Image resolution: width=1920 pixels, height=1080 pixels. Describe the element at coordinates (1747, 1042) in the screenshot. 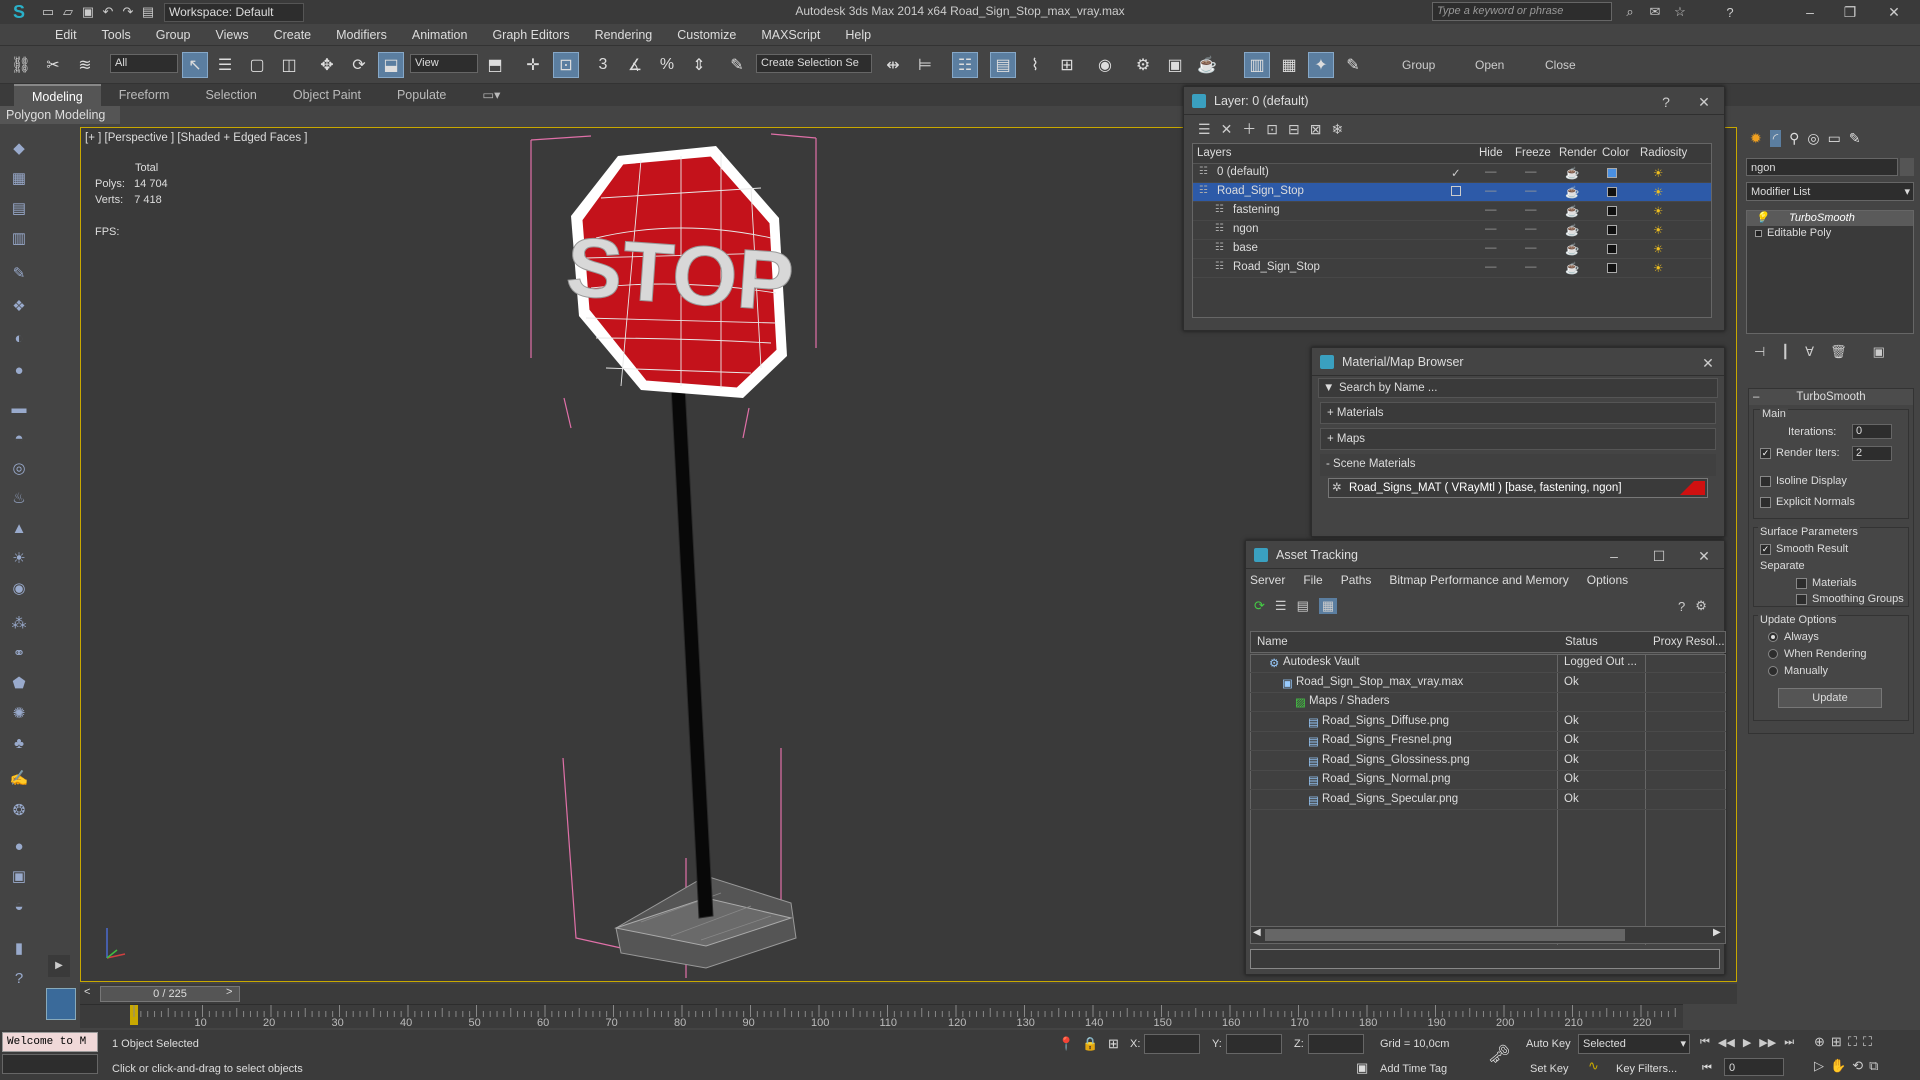

I see `play-icon: ▶` at that location.